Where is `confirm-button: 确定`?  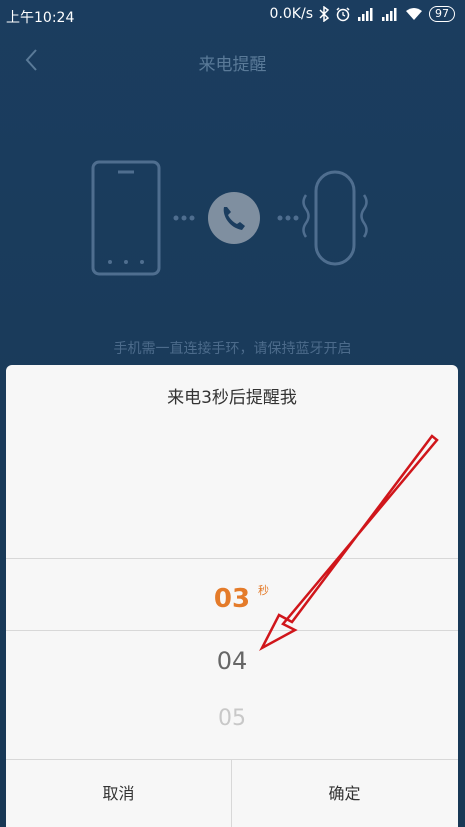
confirm-button: 确定 is located at coordinates (344, 793).